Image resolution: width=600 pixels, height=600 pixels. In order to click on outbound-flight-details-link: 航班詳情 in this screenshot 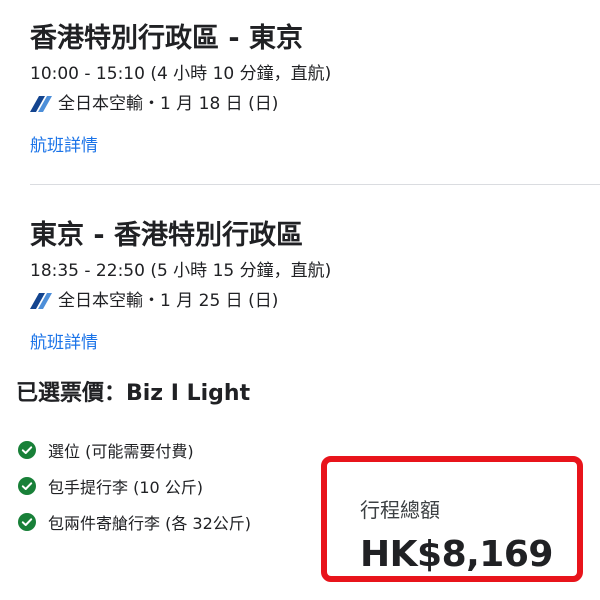, I will do `click(64, 146)`.